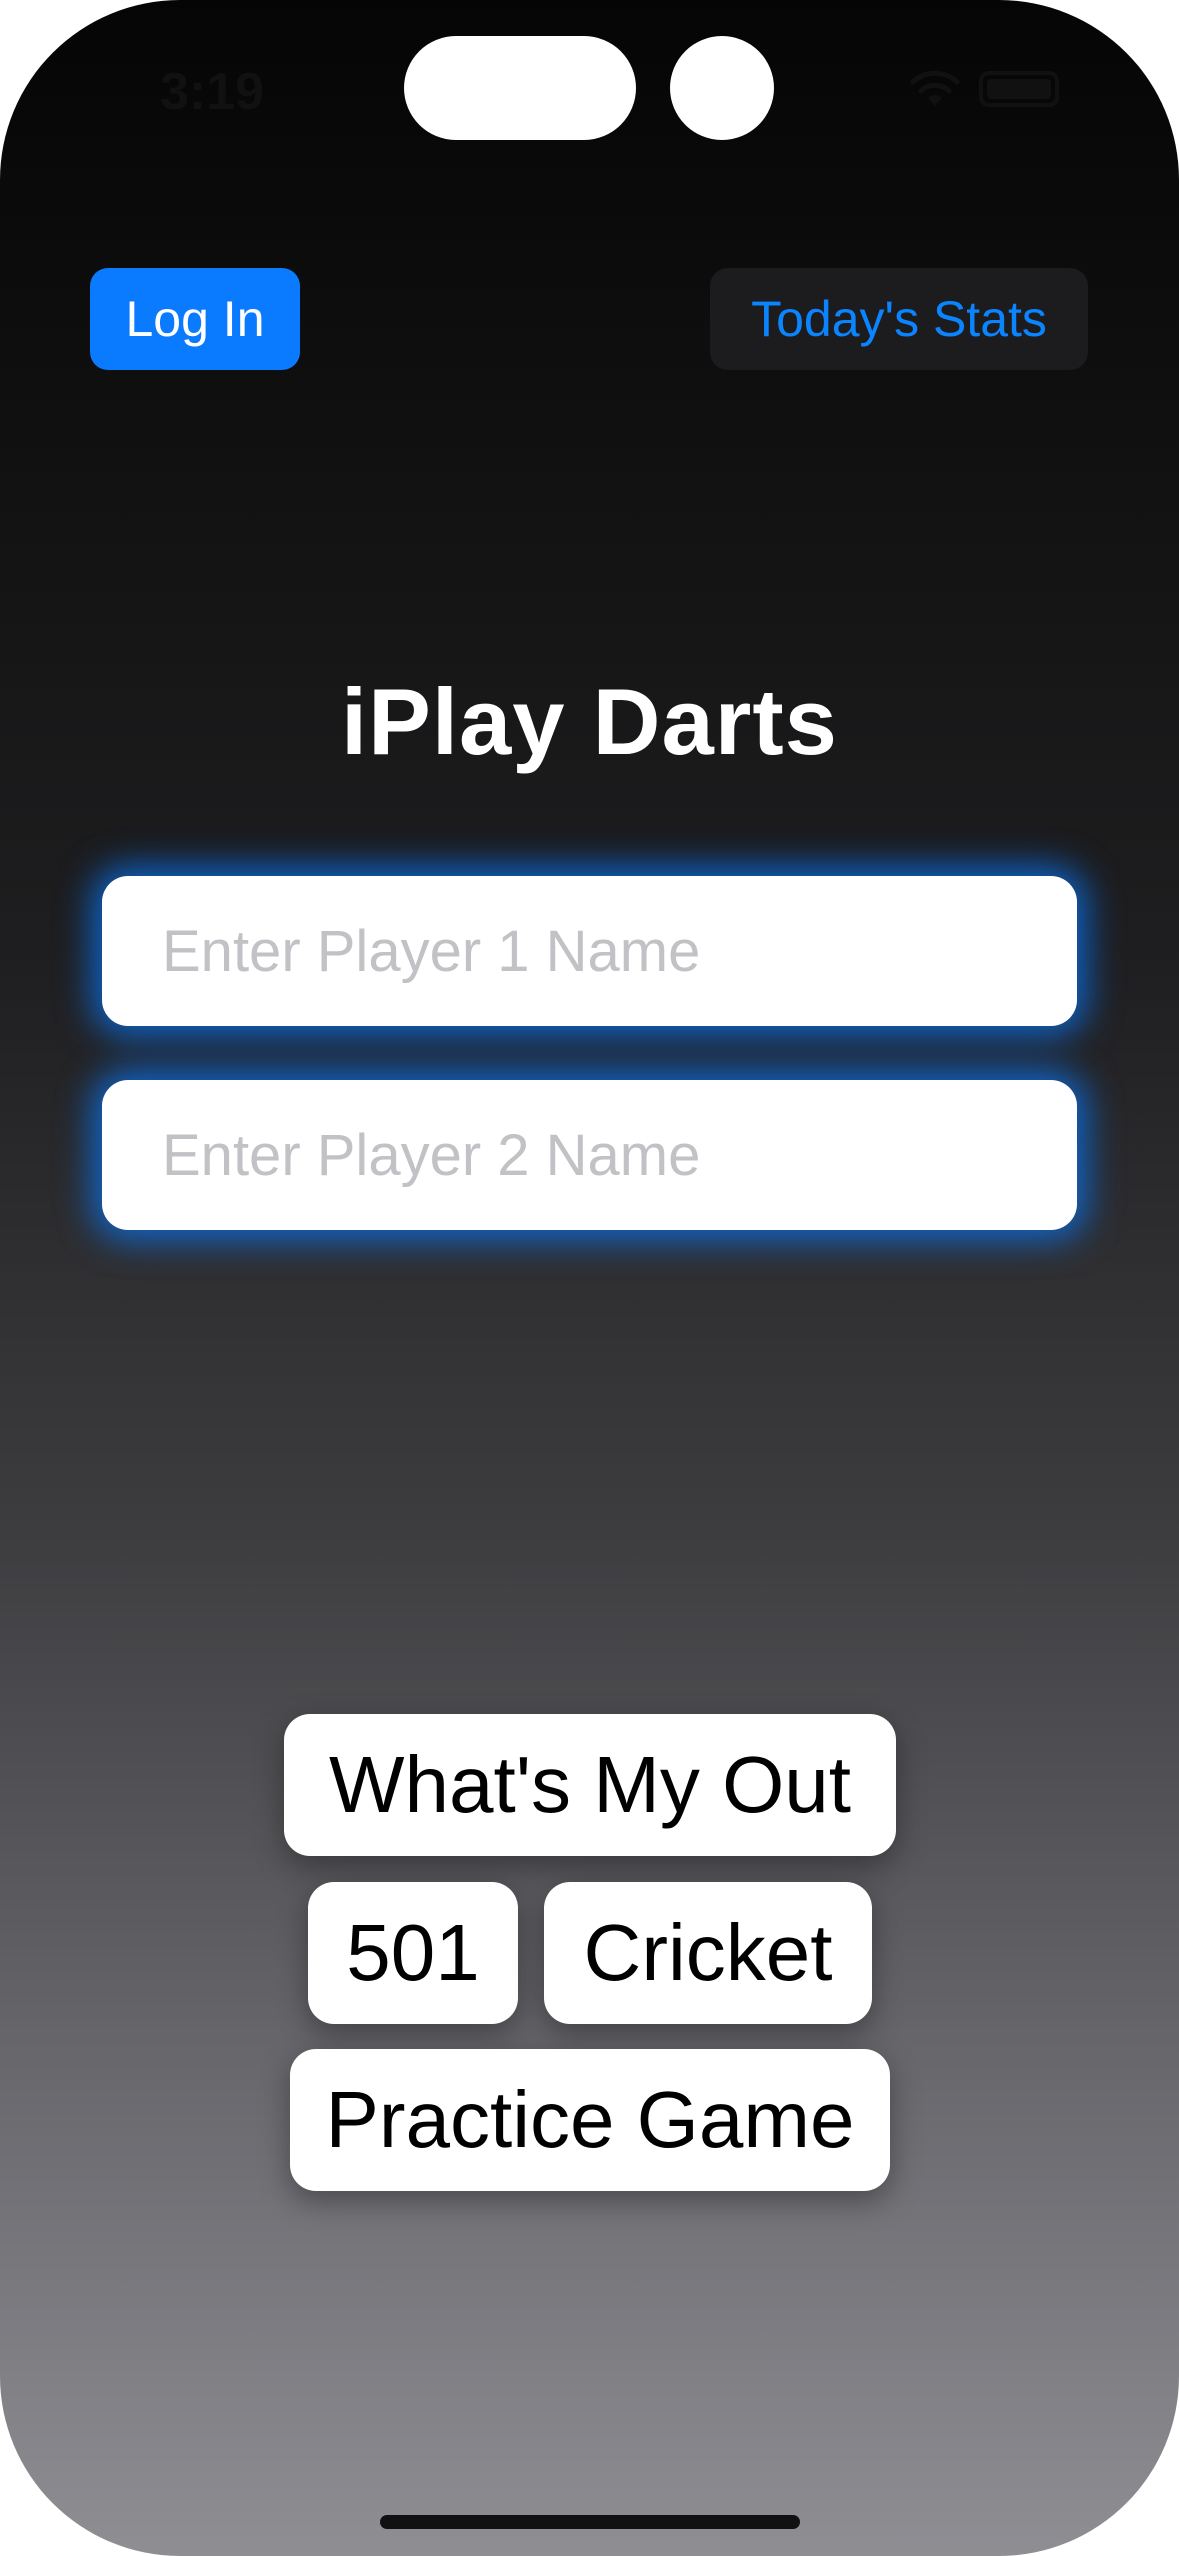 Image resolution: width=1179 pixels, height=2556 pixels. What do you see at coordinates (520, 88) in the screenshot?
I see `dynamic-island` at bounding box center [520, 88].